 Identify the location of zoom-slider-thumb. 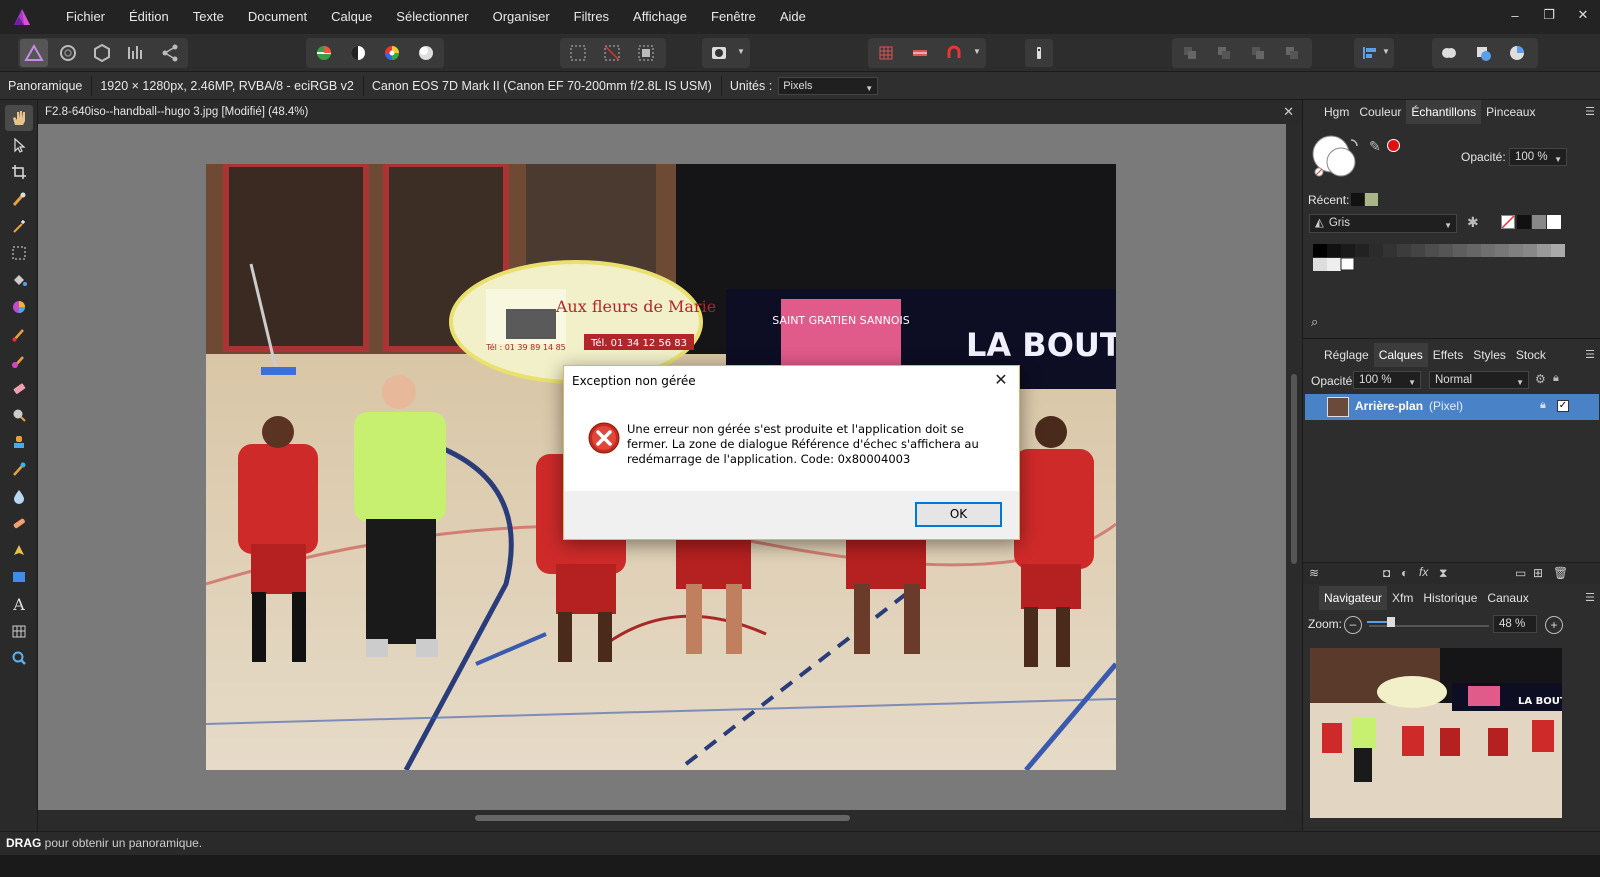
(1391, 622).